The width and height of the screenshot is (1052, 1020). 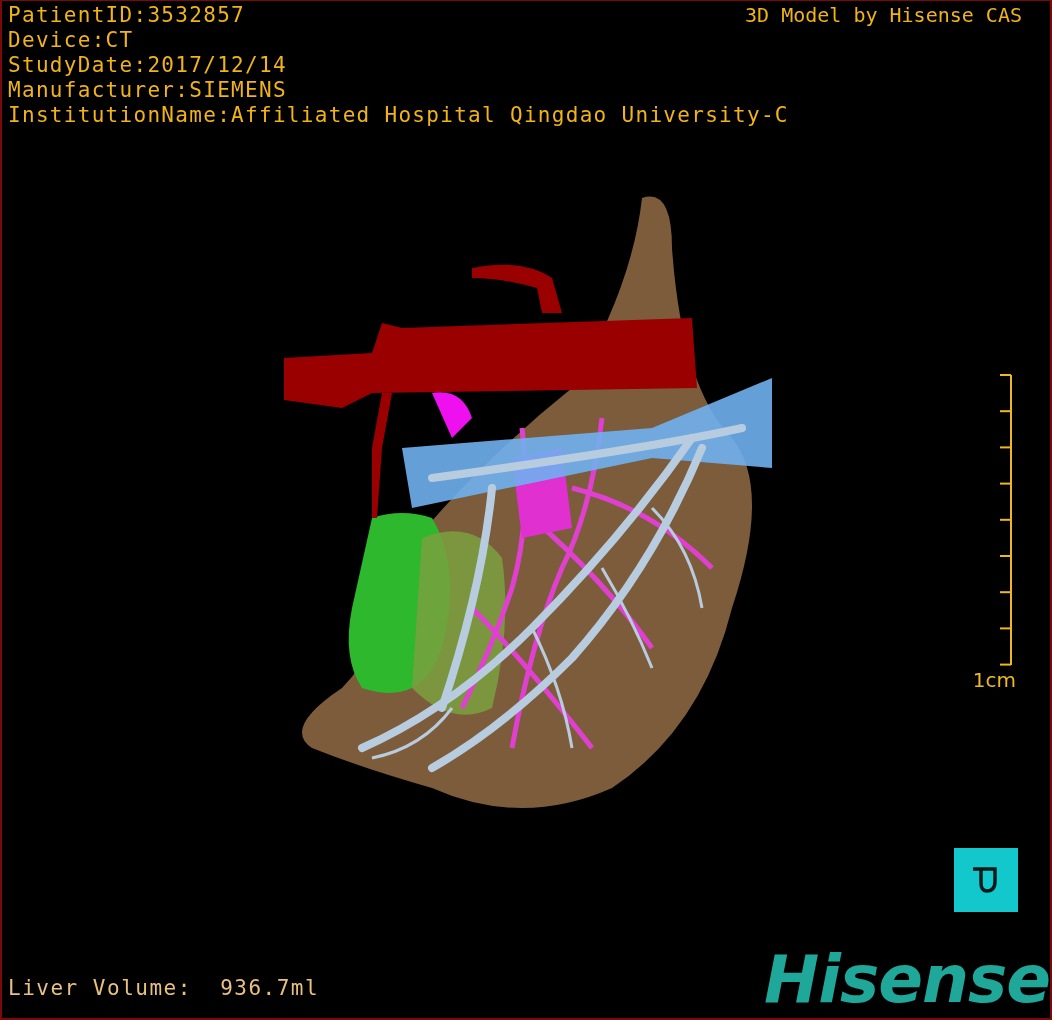 What do you see at coordinates (398, 115) in the screenshot?
I see `dicom-info-text: InstitutionName:Affiliated Hospital Qingdao University-C` at bounding box center [398, 115].